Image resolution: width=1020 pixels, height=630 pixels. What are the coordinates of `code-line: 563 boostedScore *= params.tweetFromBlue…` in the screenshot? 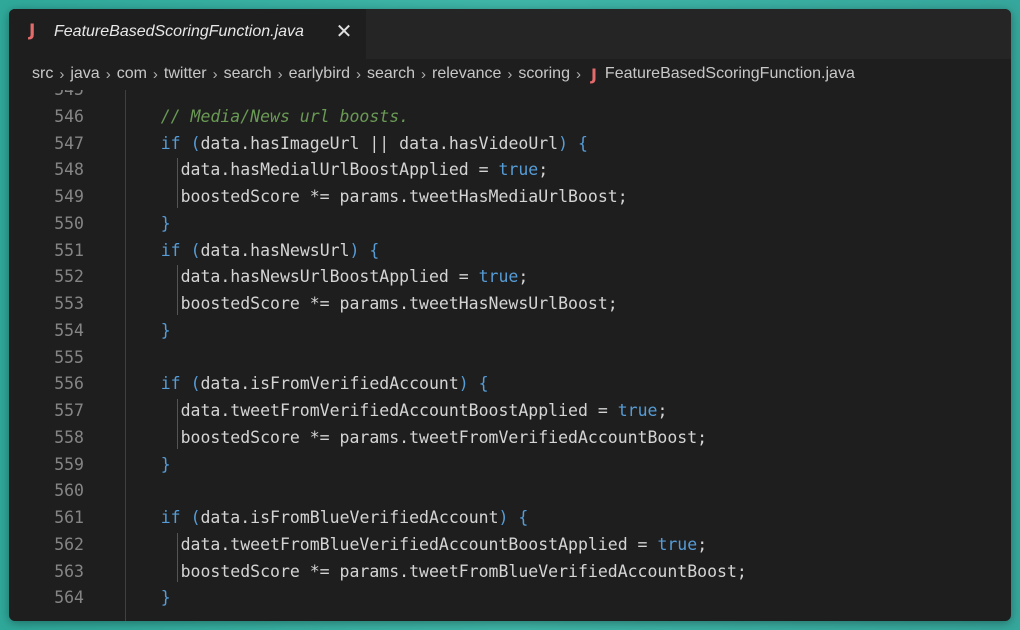 It's located at (510, 571).